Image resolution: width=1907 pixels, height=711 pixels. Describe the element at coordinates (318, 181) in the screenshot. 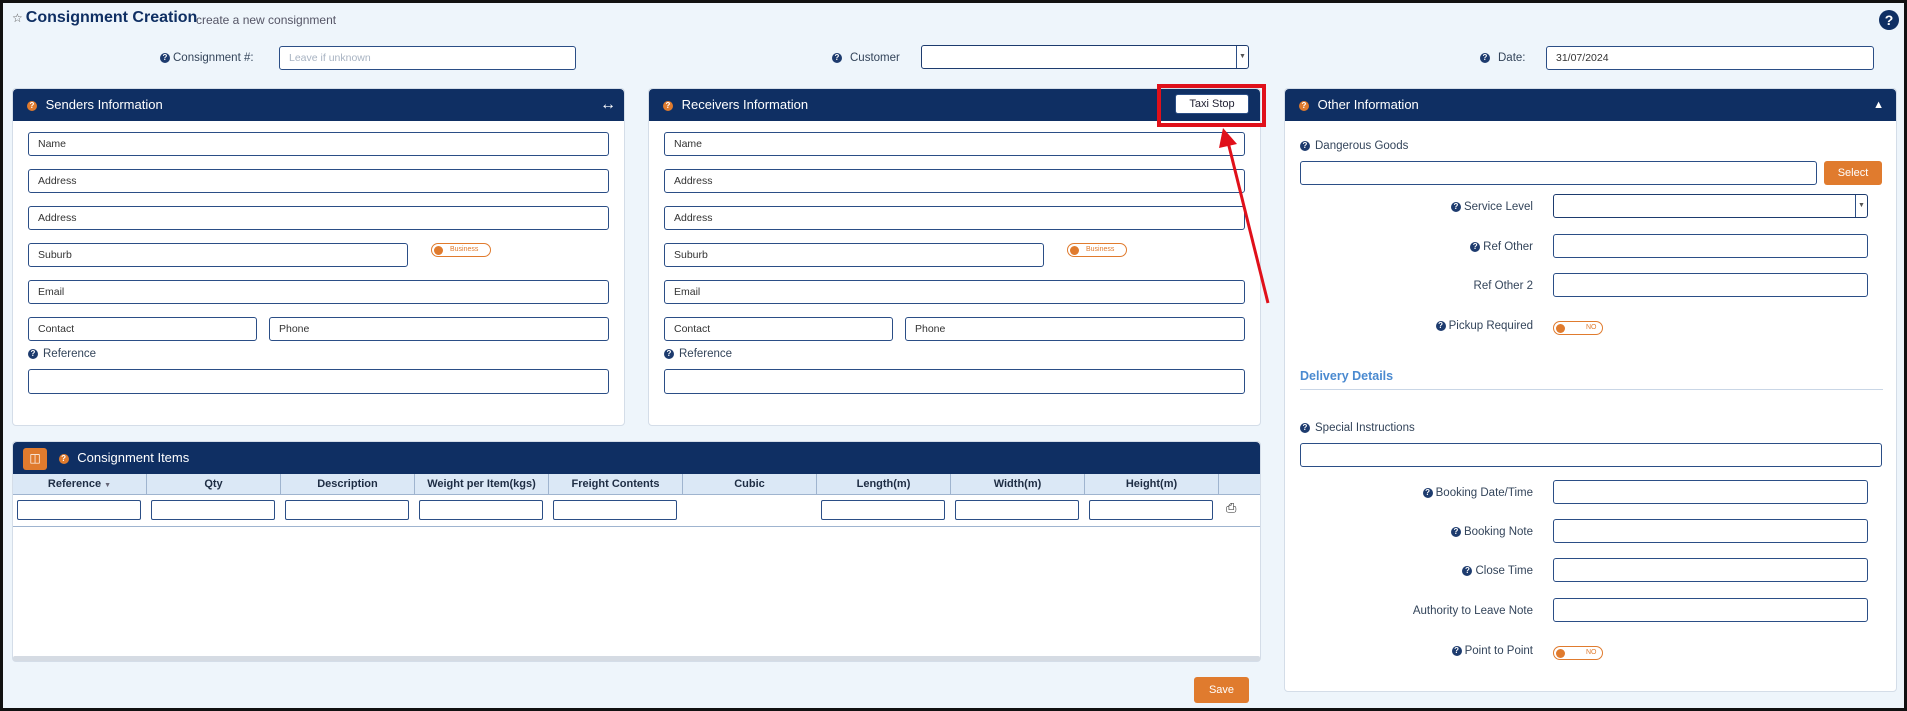

I see `sender-address1-field: Address` at that location.